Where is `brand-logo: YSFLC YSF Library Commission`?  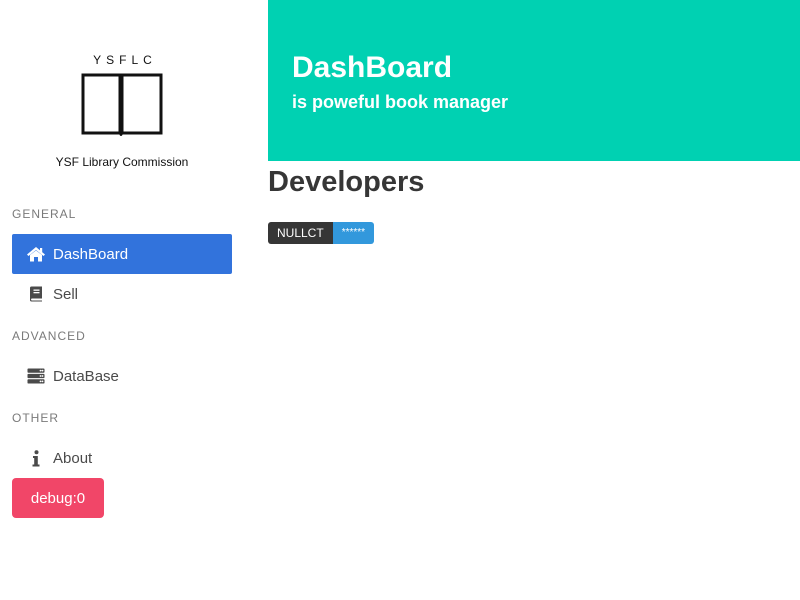 brand-logo: YSFLC YSF Library Commission is located at coordinates (122, 111).